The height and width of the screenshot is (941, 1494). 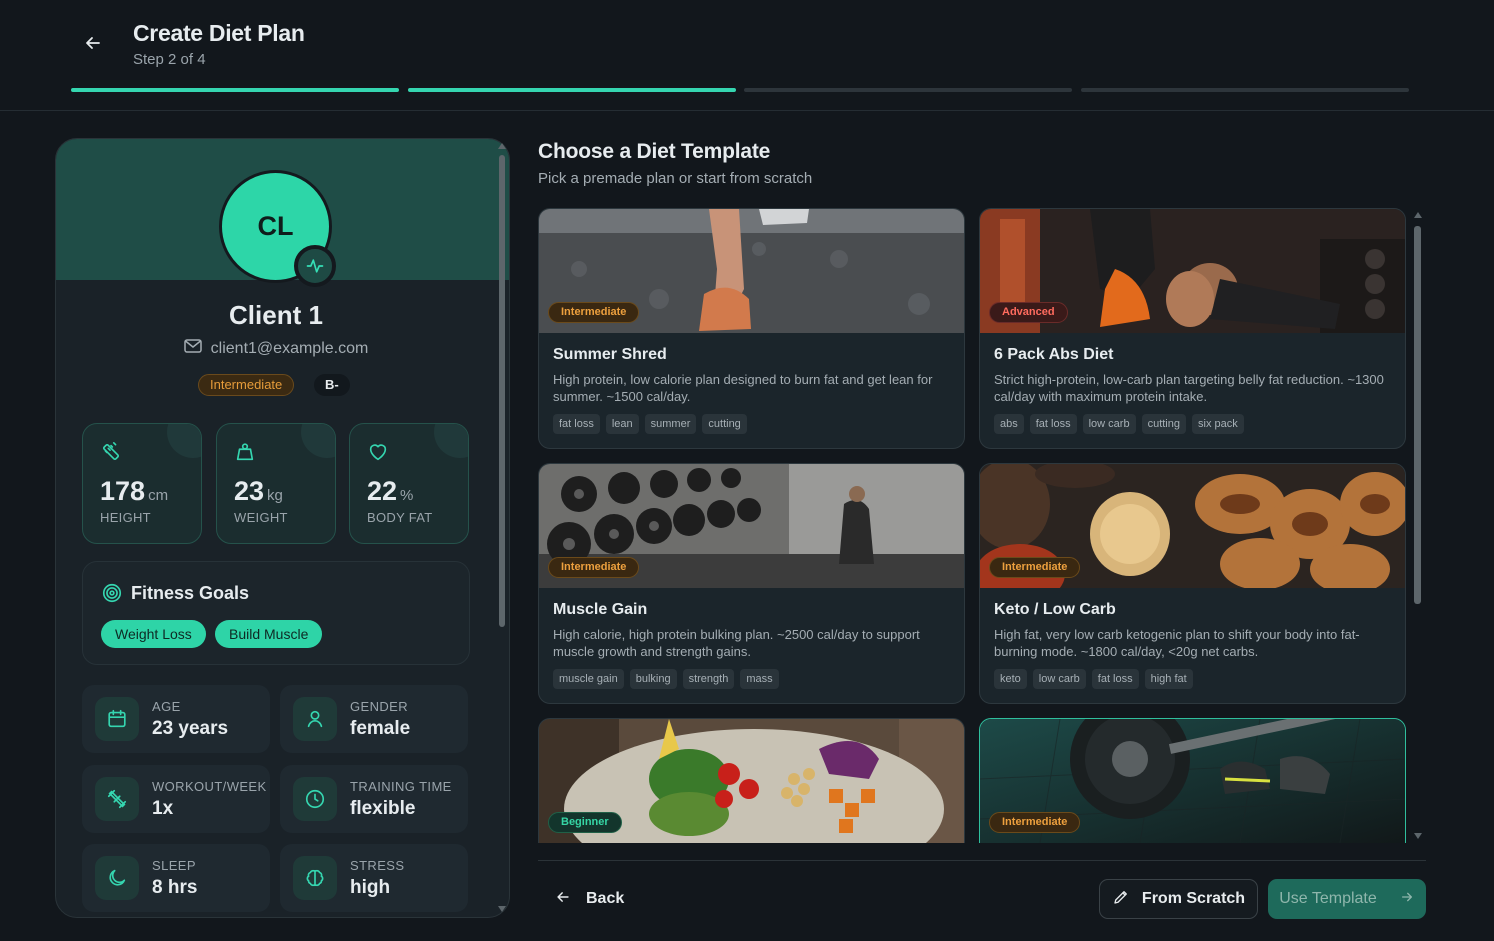 I want to click on info-card-workout: WORKOUT/WEEK 1x, so click(x=176, y=799).